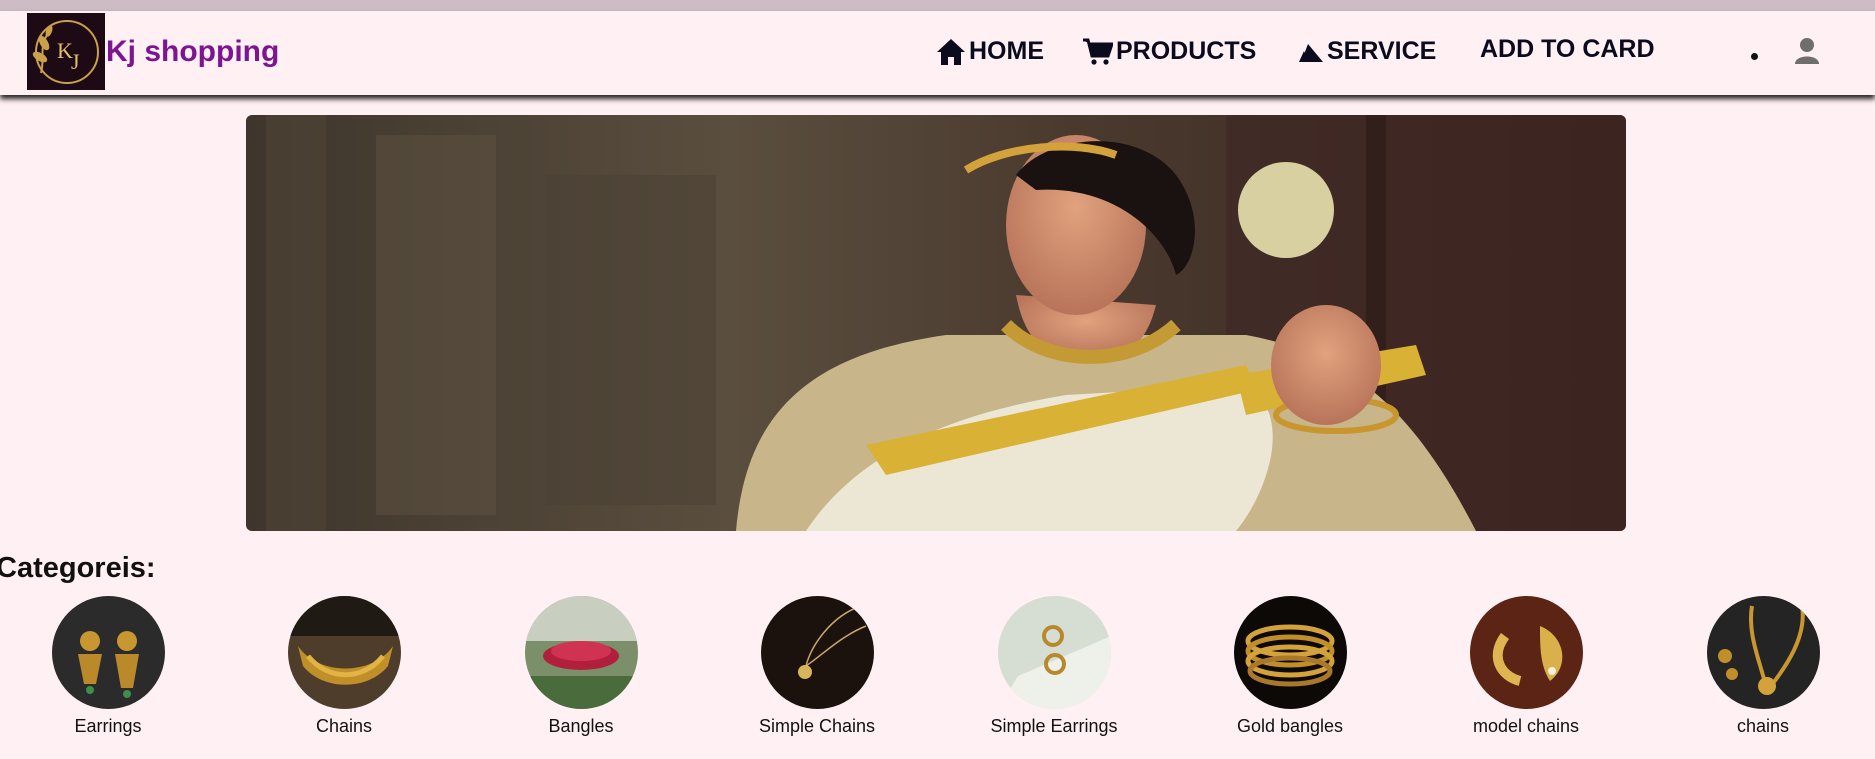 The image size is (1875, 759). Describe the element at coordinates (75, 61) in the screenshot. I see `svg-text: J` at that location.